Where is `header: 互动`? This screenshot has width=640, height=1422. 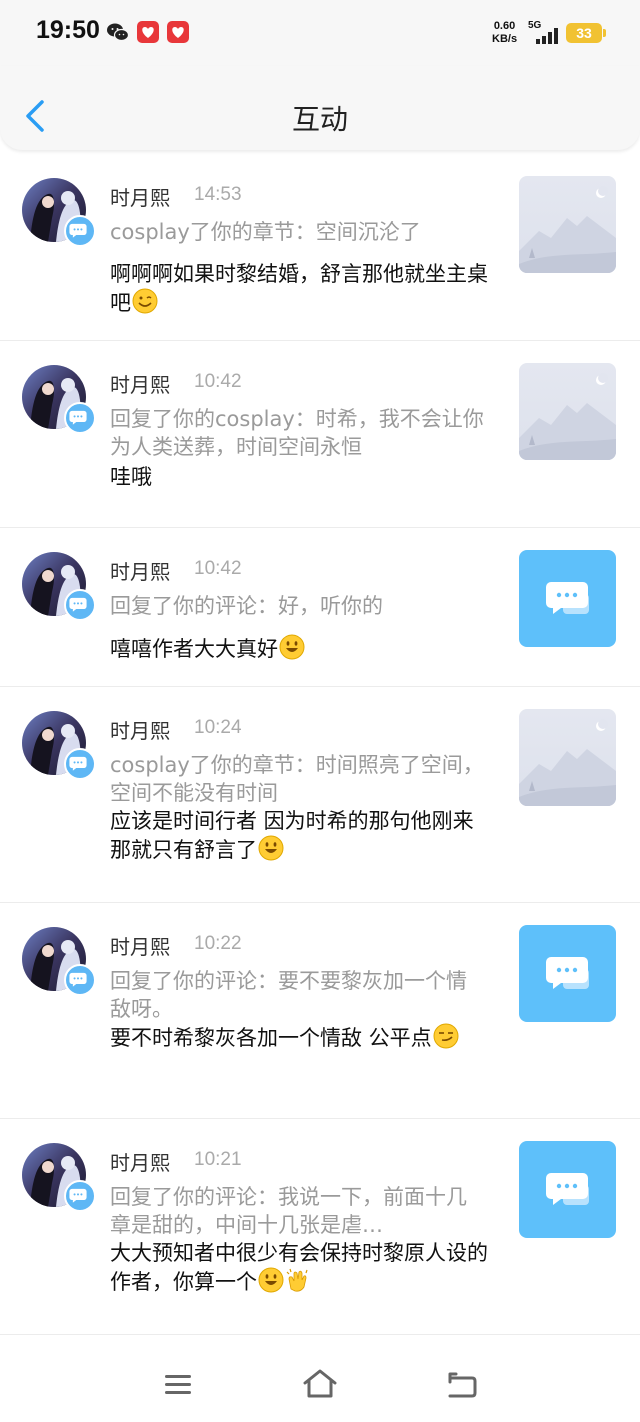
header: 互动 is located at coordinates (320, 108).